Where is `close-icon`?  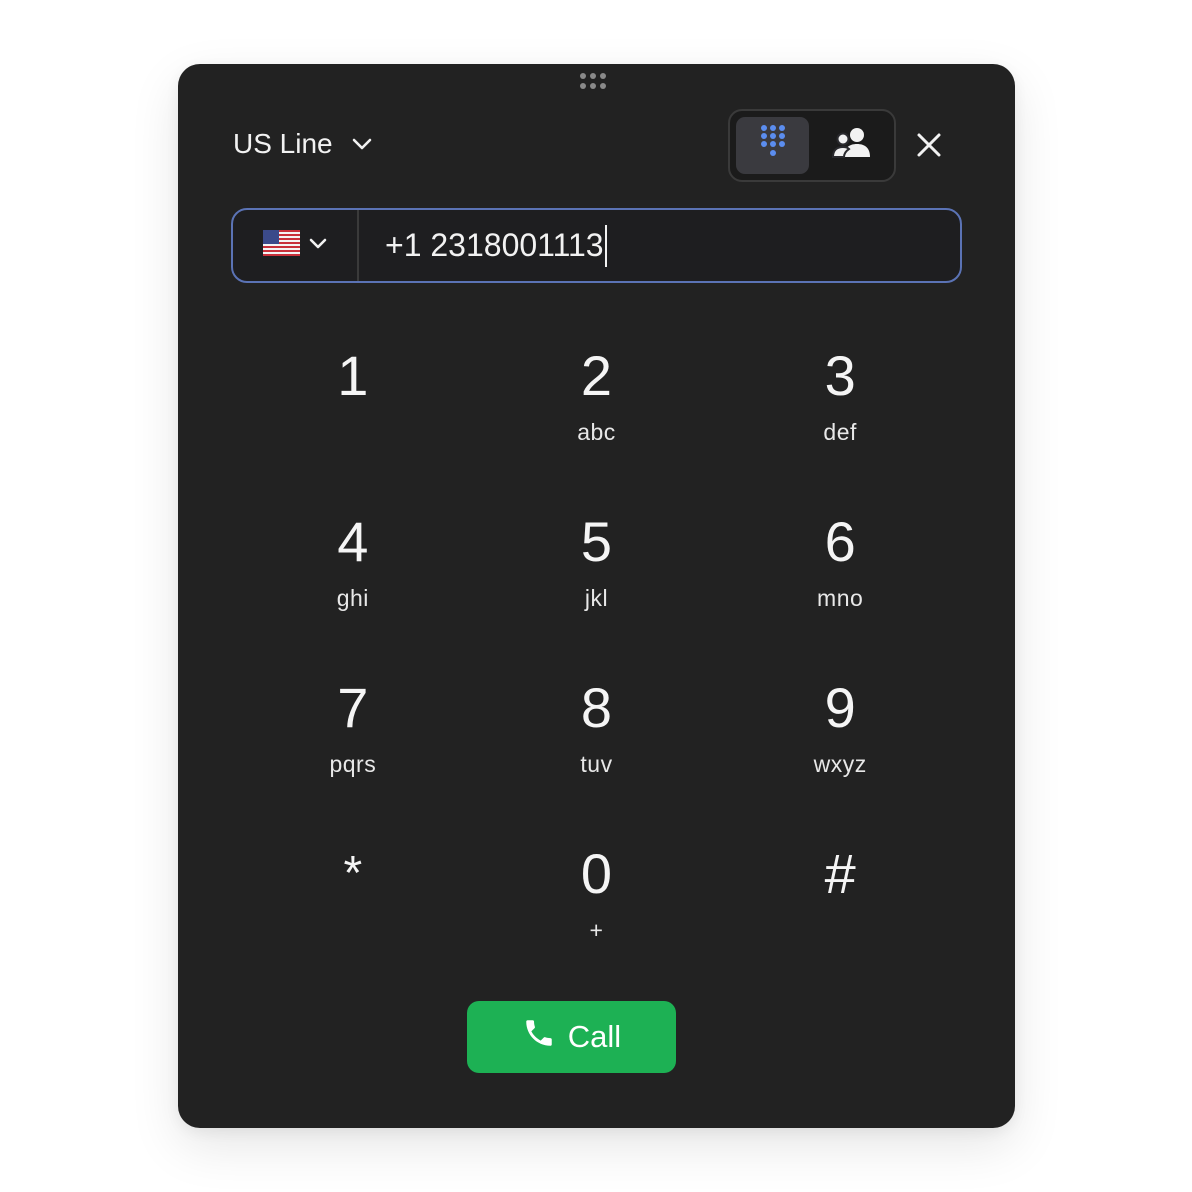
close-icon is located at coordinates (929, 147).